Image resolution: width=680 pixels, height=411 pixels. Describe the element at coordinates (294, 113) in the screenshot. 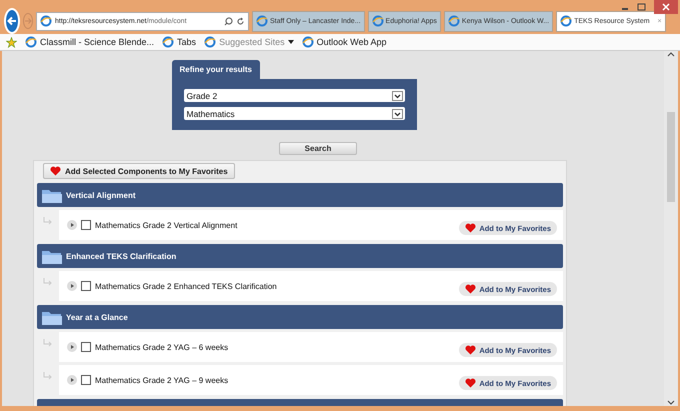

I see `dropdown-select: Mathematics` at that location.